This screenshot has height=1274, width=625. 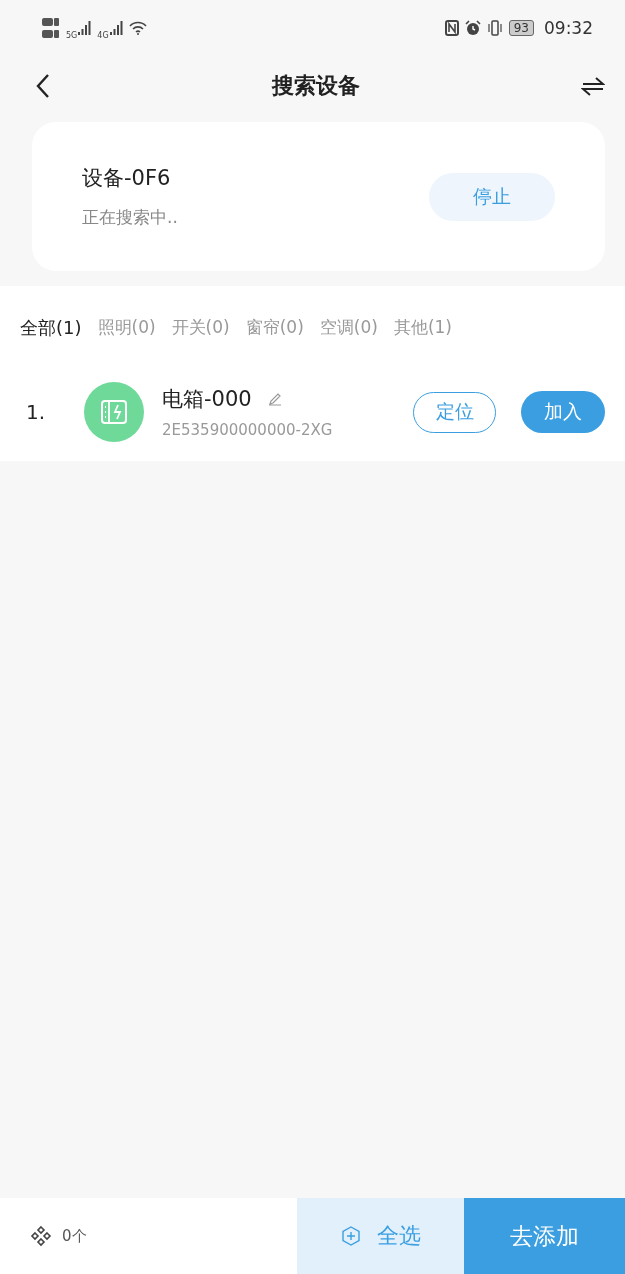 I want to click on edit-icon, so click(x=274, y=399).